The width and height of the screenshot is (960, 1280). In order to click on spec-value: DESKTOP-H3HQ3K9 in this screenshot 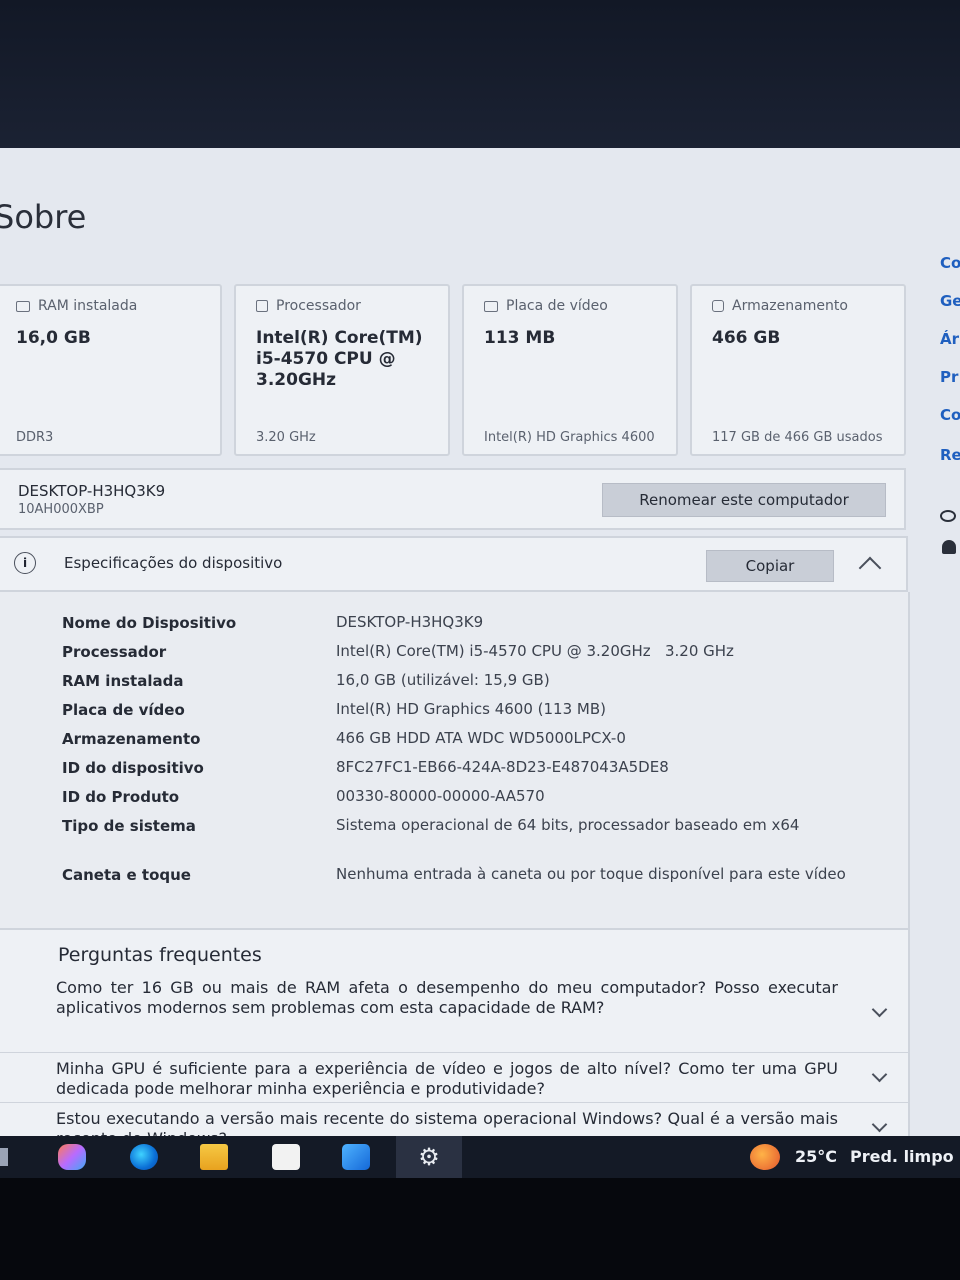, I will do `click(410, 622)`.